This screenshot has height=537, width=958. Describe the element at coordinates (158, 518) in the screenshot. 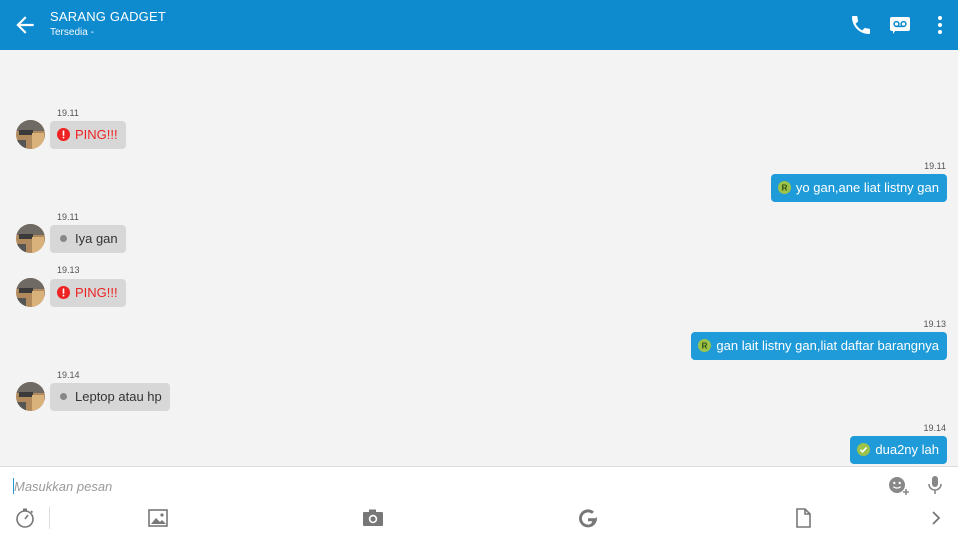

I see `gallery-icon` at that location.